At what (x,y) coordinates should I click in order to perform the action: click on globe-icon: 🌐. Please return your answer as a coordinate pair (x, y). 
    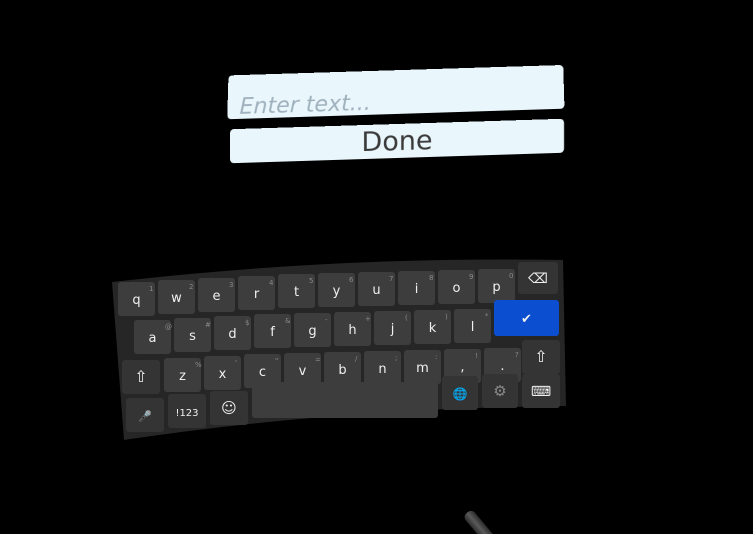
    Looking at the image, I should click on (460, 394).